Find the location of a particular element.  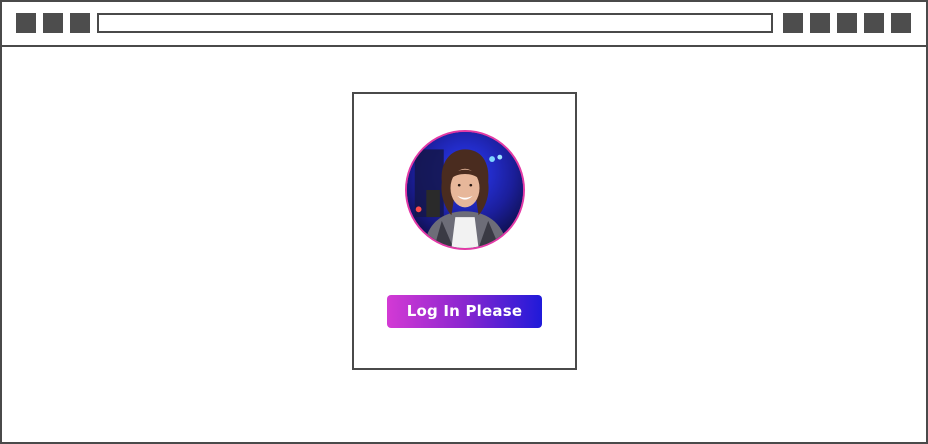

user-avatar is located at coordinates (465, 190).